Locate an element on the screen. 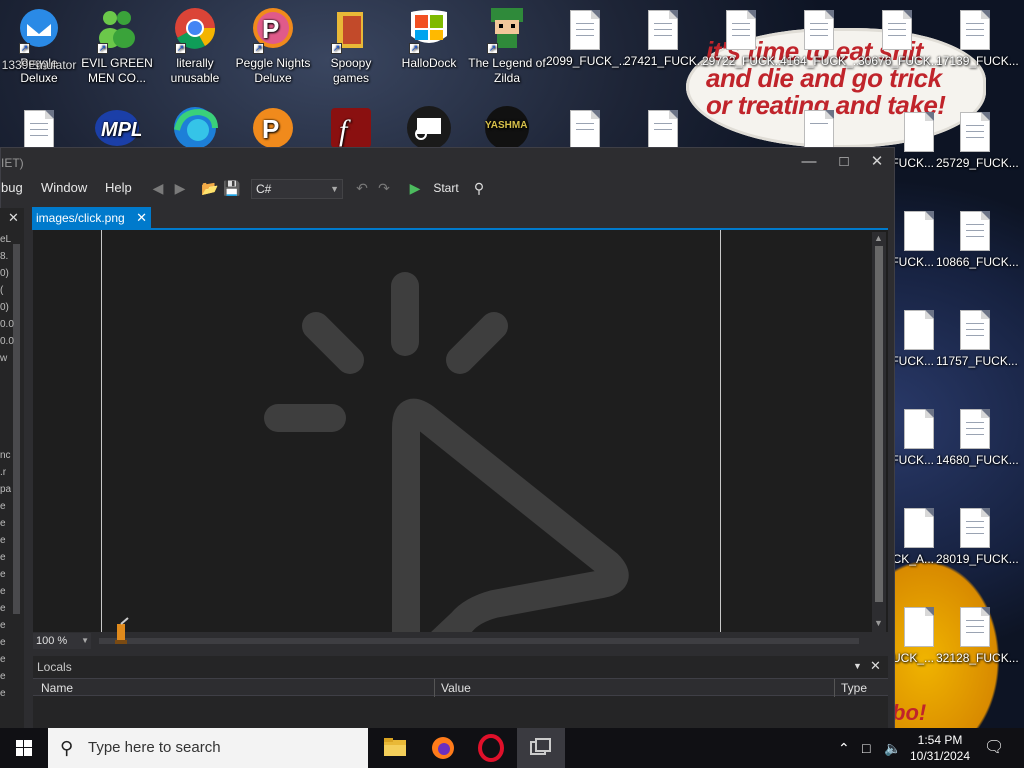  scroll-down-icon: ▼ is located at coordinates (878, 623).